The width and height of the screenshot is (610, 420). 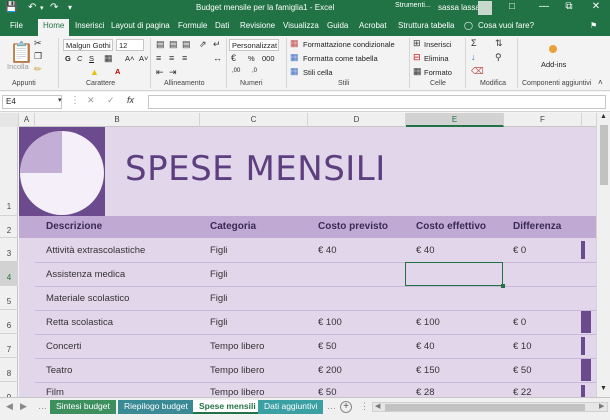 I want to click on align-right-icon: ≡, so click(x=184, y=58).